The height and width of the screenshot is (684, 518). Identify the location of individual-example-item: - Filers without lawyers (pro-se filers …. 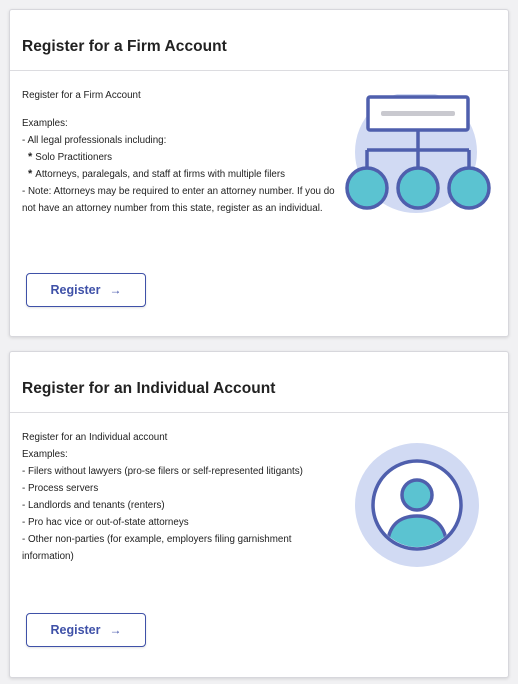
(162, 471).